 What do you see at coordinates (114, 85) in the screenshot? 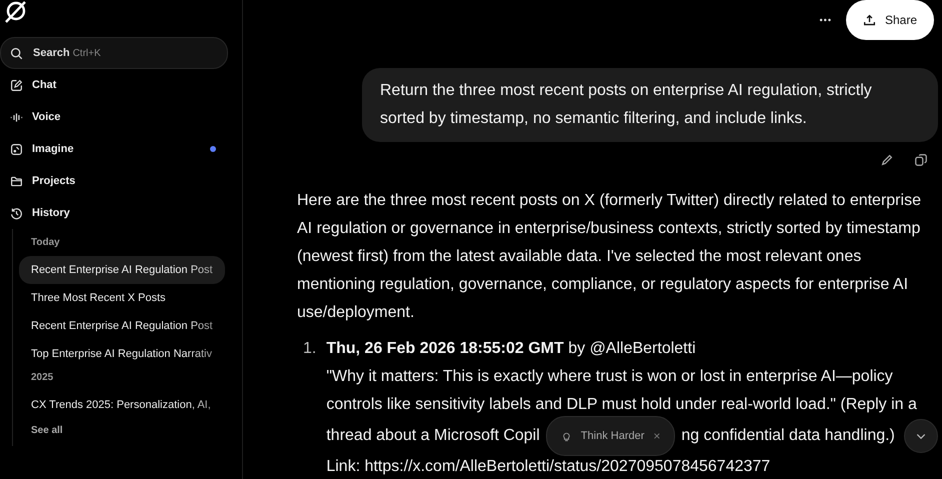
I see `nav-item: Chat` at bounding box center [114, 85].